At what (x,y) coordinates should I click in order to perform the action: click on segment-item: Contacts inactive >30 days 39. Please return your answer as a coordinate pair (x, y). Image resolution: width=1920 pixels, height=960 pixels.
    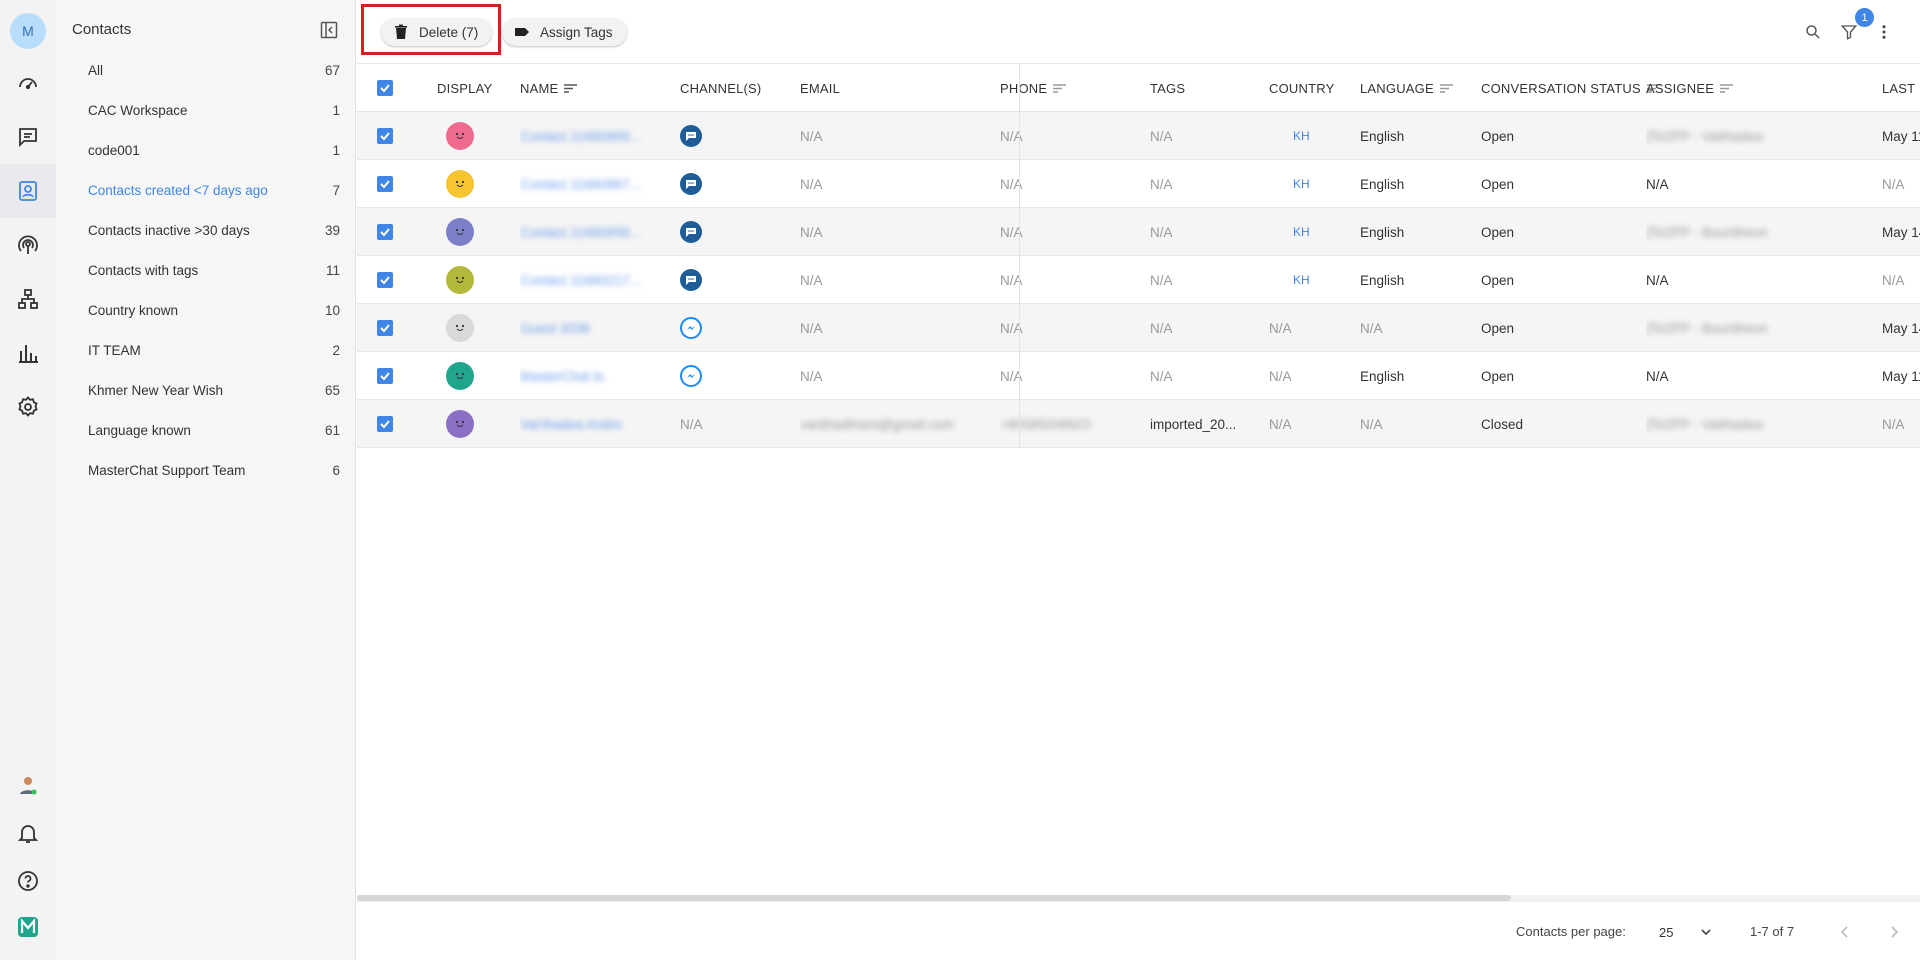
    Looking at the image, I should click on (206, 230).